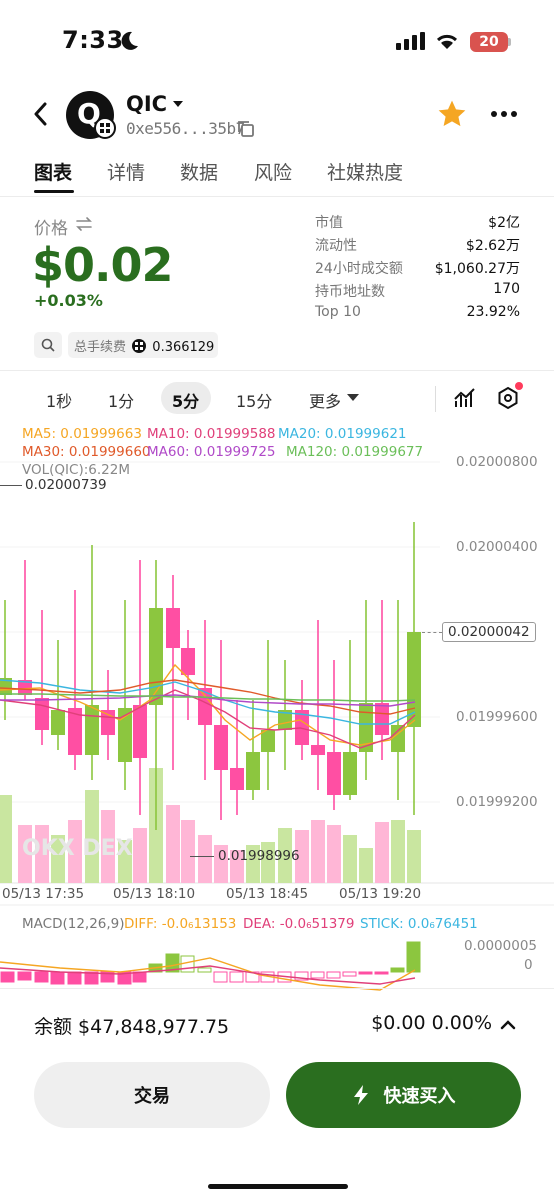 The image size is (554, 1200). Describe the element at coordinates (452, 114) in the screenshot. I see `star-icon` at that location.